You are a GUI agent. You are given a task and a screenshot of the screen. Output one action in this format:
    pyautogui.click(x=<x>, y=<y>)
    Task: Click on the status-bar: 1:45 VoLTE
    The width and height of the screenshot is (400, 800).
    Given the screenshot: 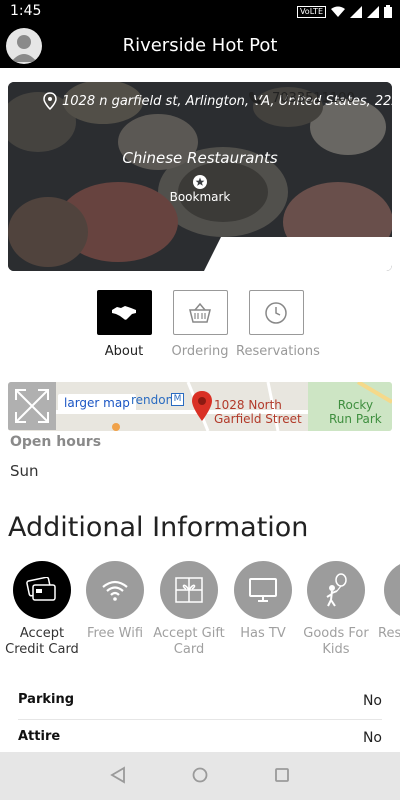 What is the action you would take?
    pyautogui.click(x=200, y=12)
    